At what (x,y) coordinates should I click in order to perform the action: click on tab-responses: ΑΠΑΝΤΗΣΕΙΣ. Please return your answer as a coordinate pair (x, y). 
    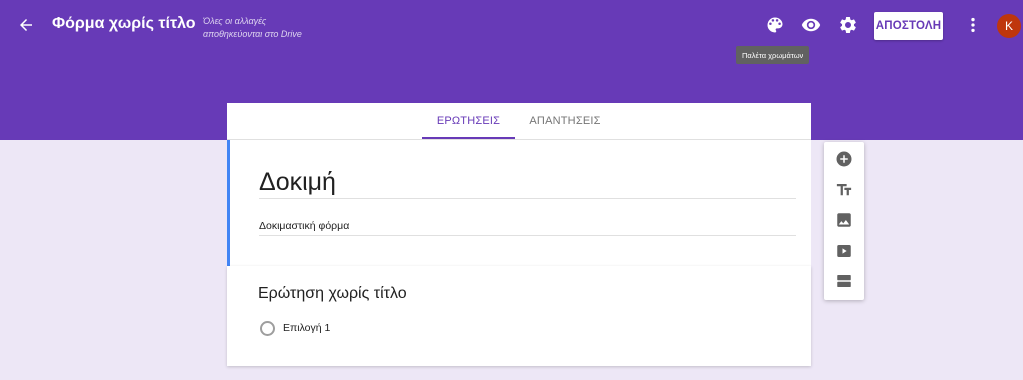
    Looking at the image, I should click on (565, 121).